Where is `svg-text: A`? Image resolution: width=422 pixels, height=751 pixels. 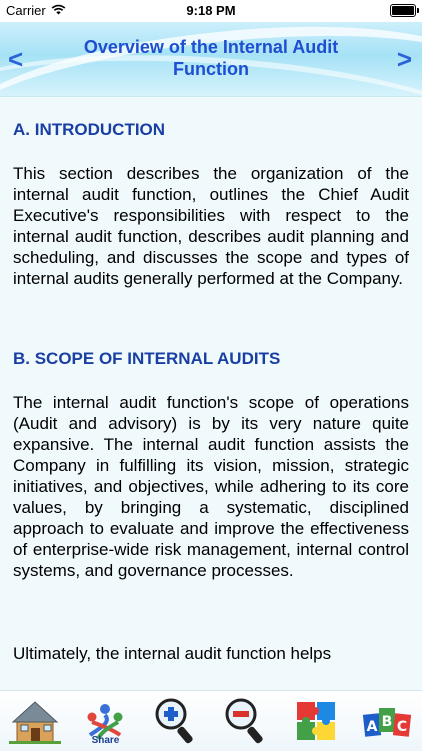 svg-text: A is located at coordinates (371, 727).